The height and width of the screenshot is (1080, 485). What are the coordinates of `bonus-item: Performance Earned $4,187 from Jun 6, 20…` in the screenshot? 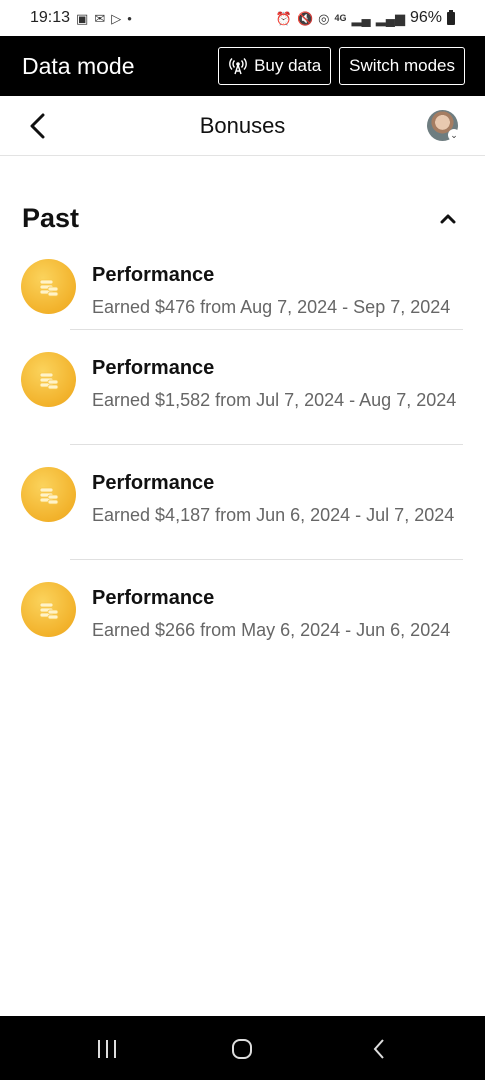 It's located at (242, 502).